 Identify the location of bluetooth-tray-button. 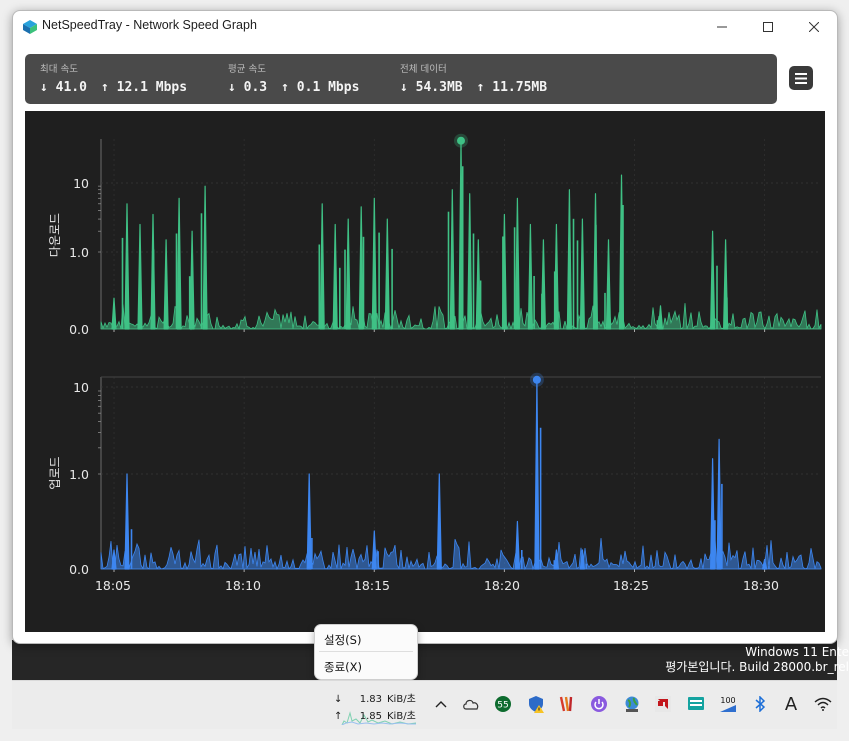
(760, 704).